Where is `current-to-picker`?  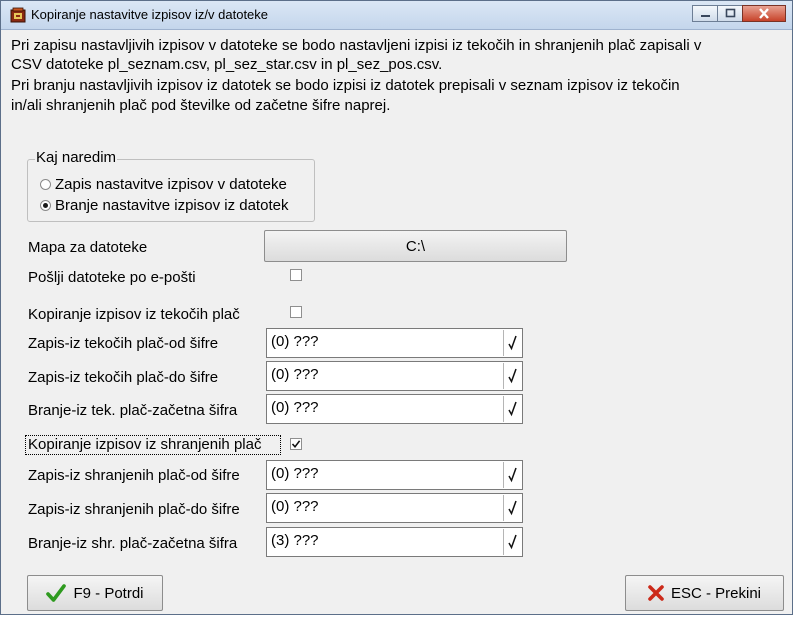
current-to-picker is located at coordinates (512, 376).